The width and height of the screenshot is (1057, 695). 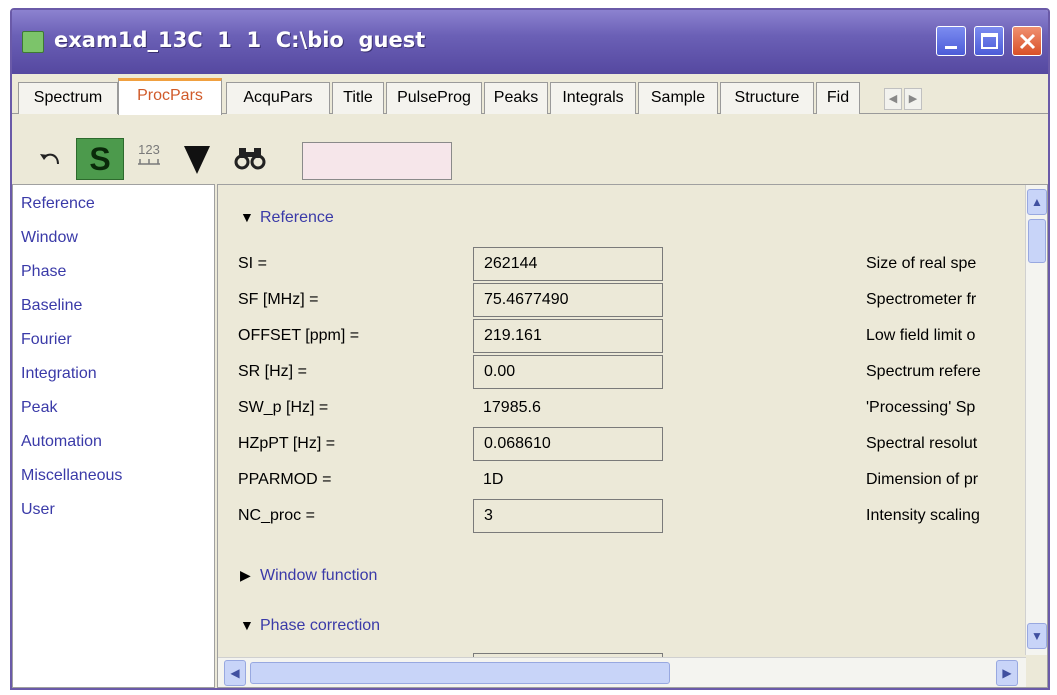 I want to click on tab-acqupars: AcquPars, so click(x=278, y=98).